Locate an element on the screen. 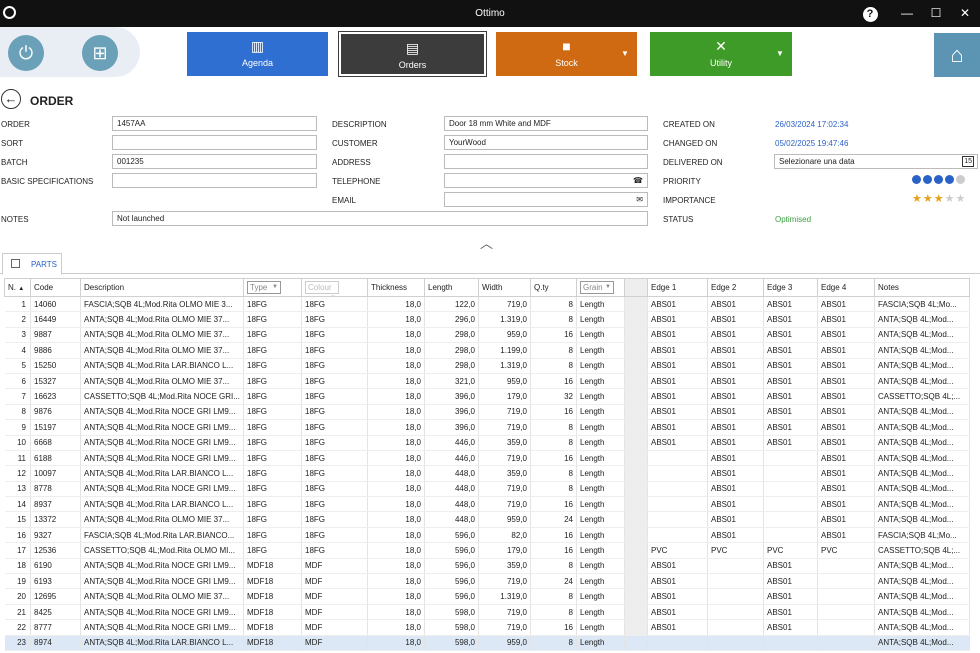 This screenshot has width=980, height=653. code-cell: 9886 is located at coordinates (55, 350).